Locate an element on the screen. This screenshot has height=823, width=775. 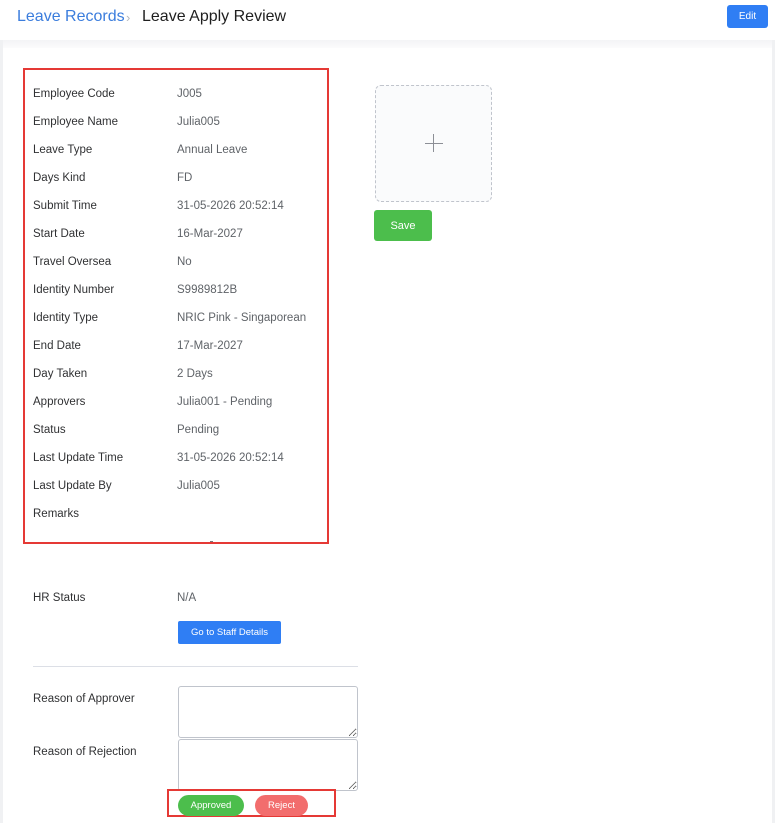
top-bar: Leave Records › Leave Apply Review Edit is located at coordinates (387, 20).